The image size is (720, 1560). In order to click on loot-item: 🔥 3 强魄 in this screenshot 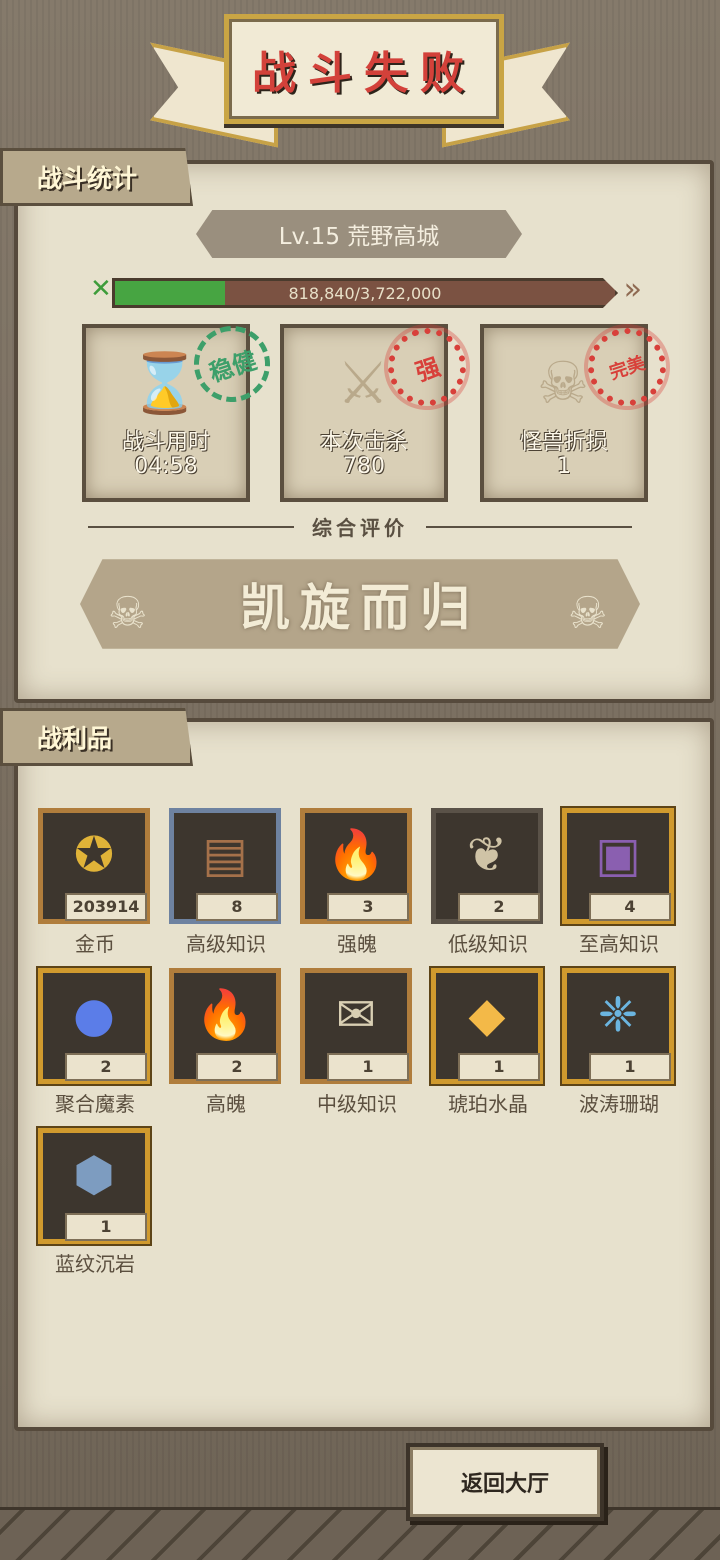, I will do `click(357, 883)`.